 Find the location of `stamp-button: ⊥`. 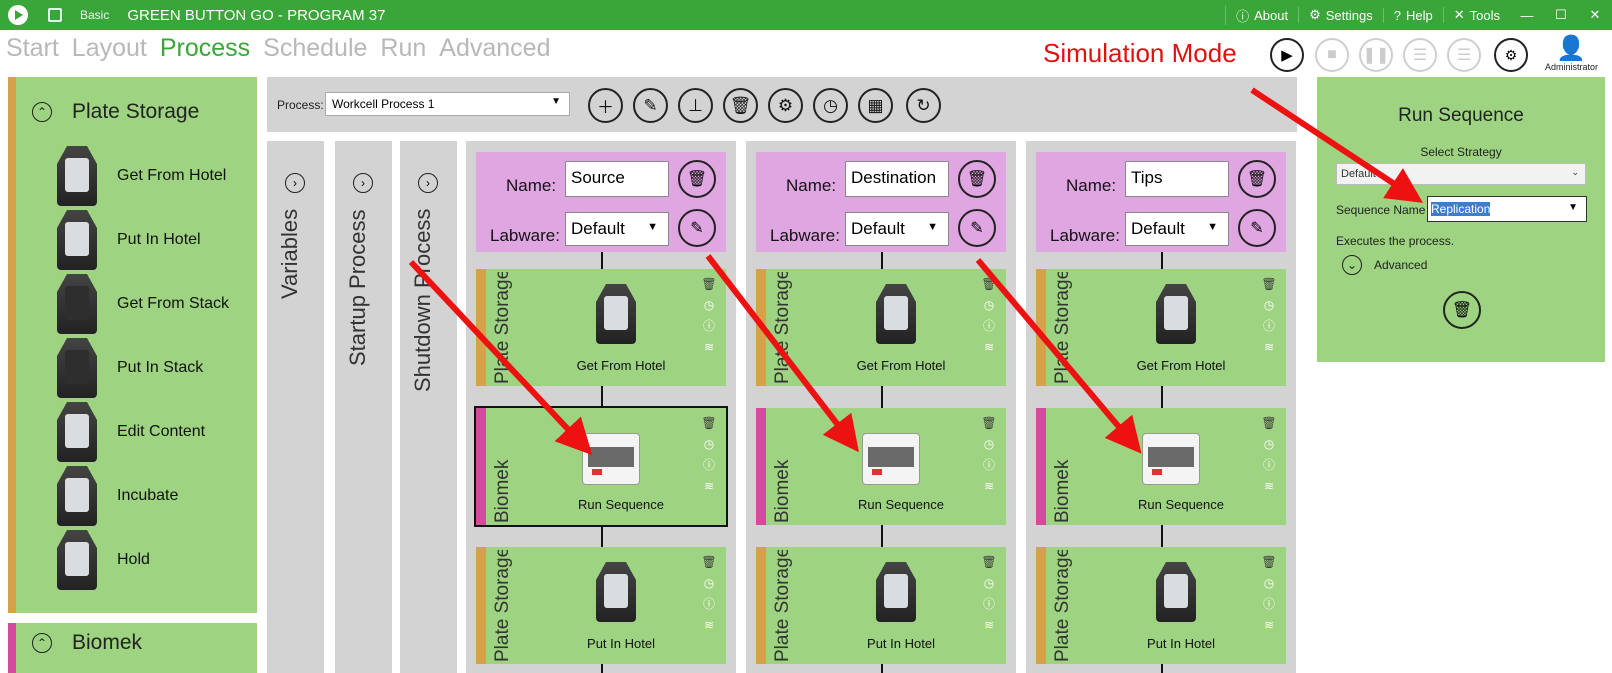

stamp-button: ⊥ is located at coordinates (695, 105).